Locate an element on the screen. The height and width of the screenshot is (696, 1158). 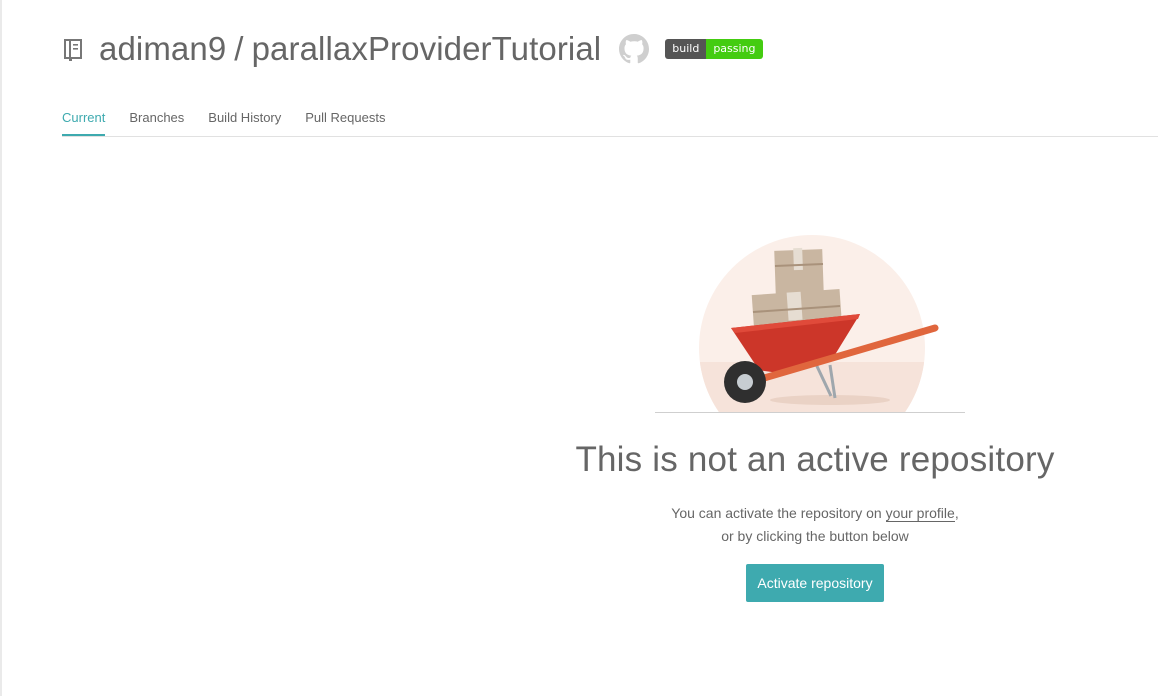
desc-prefix: You can activate the repository on is located at coordinates (778, 513).